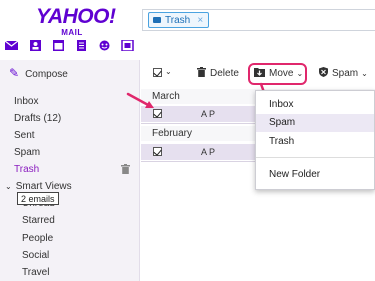 The image size is (375, 281). I want to click on move-menu-item-inbox: Inbox, so click(315, 105).